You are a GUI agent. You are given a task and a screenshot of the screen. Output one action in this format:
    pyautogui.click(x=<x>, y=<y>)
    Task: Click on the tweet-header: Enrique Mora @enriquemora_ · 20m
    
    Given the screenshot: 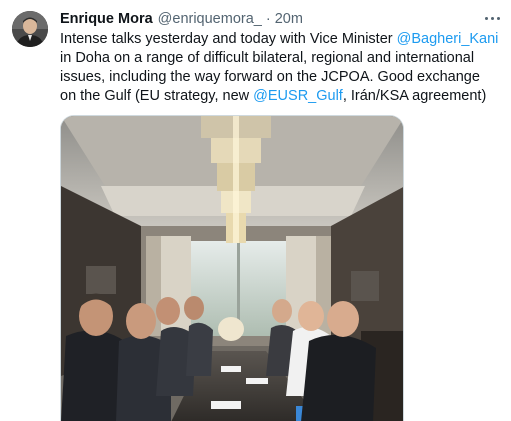 What is the action you would take?
    pyautogui.click(x=181, y=21)
    